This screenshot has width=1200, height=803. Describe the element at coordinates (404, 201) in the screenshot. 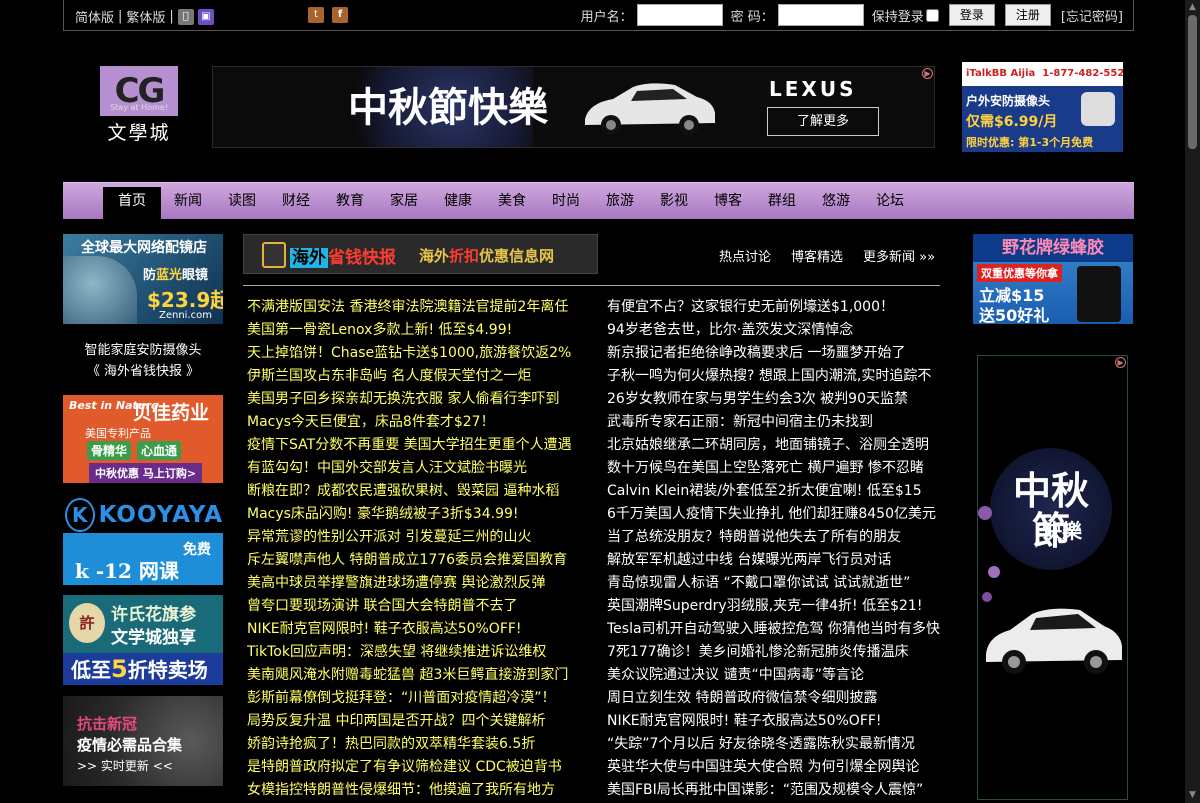

I see `nav-item: 家居` at that location.